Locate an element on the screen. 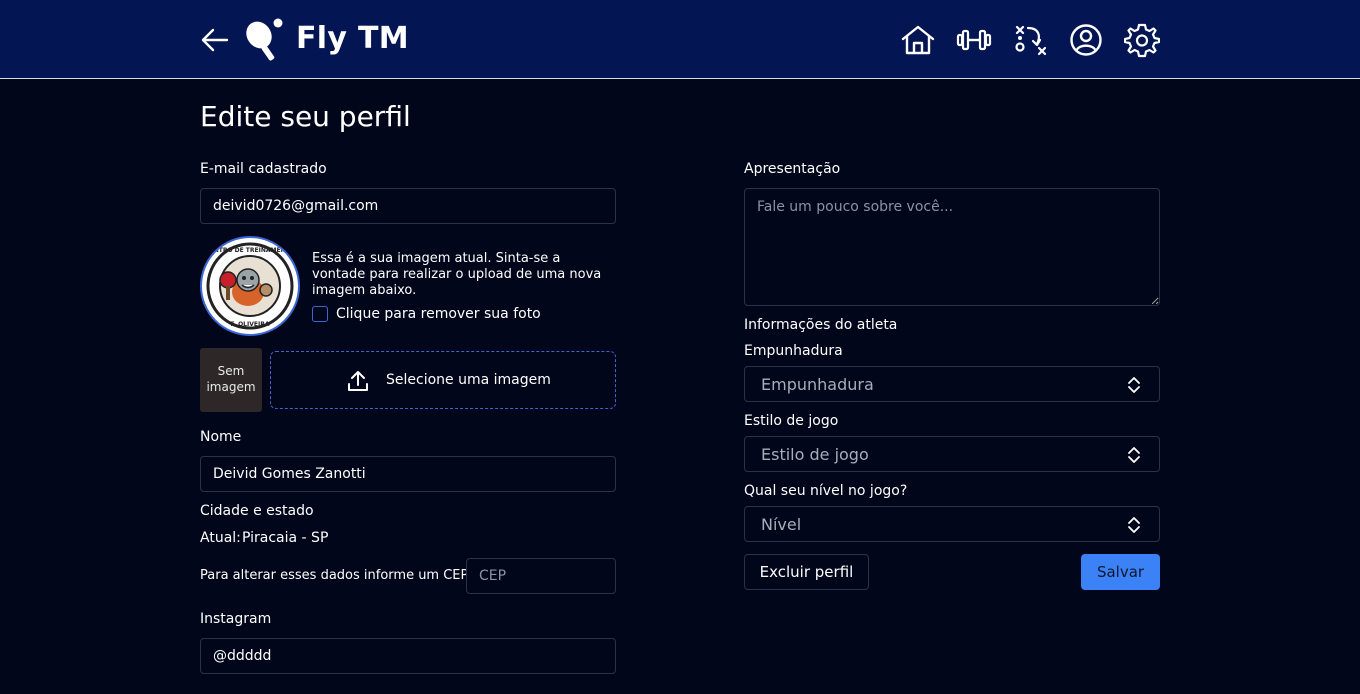 This screenshot has height=694, width=1360. dumbbell-icon is located at coordinates (974, 40).